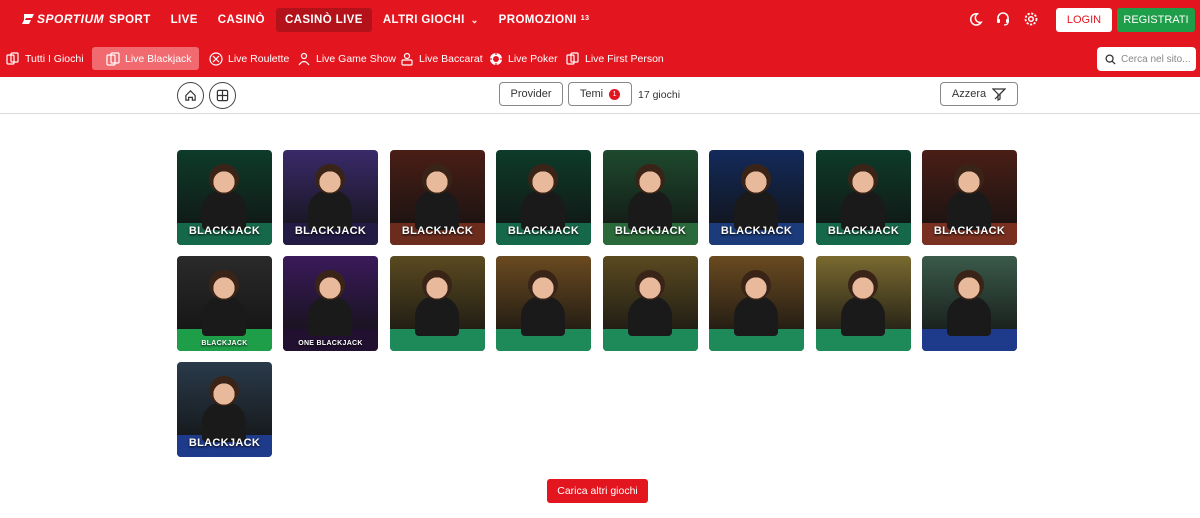 The height and width of the screenshot is (518, 1200). Describe the element at coordinates (624, 58) in the screenshot. I see `category-label: Live First Person` at that location.